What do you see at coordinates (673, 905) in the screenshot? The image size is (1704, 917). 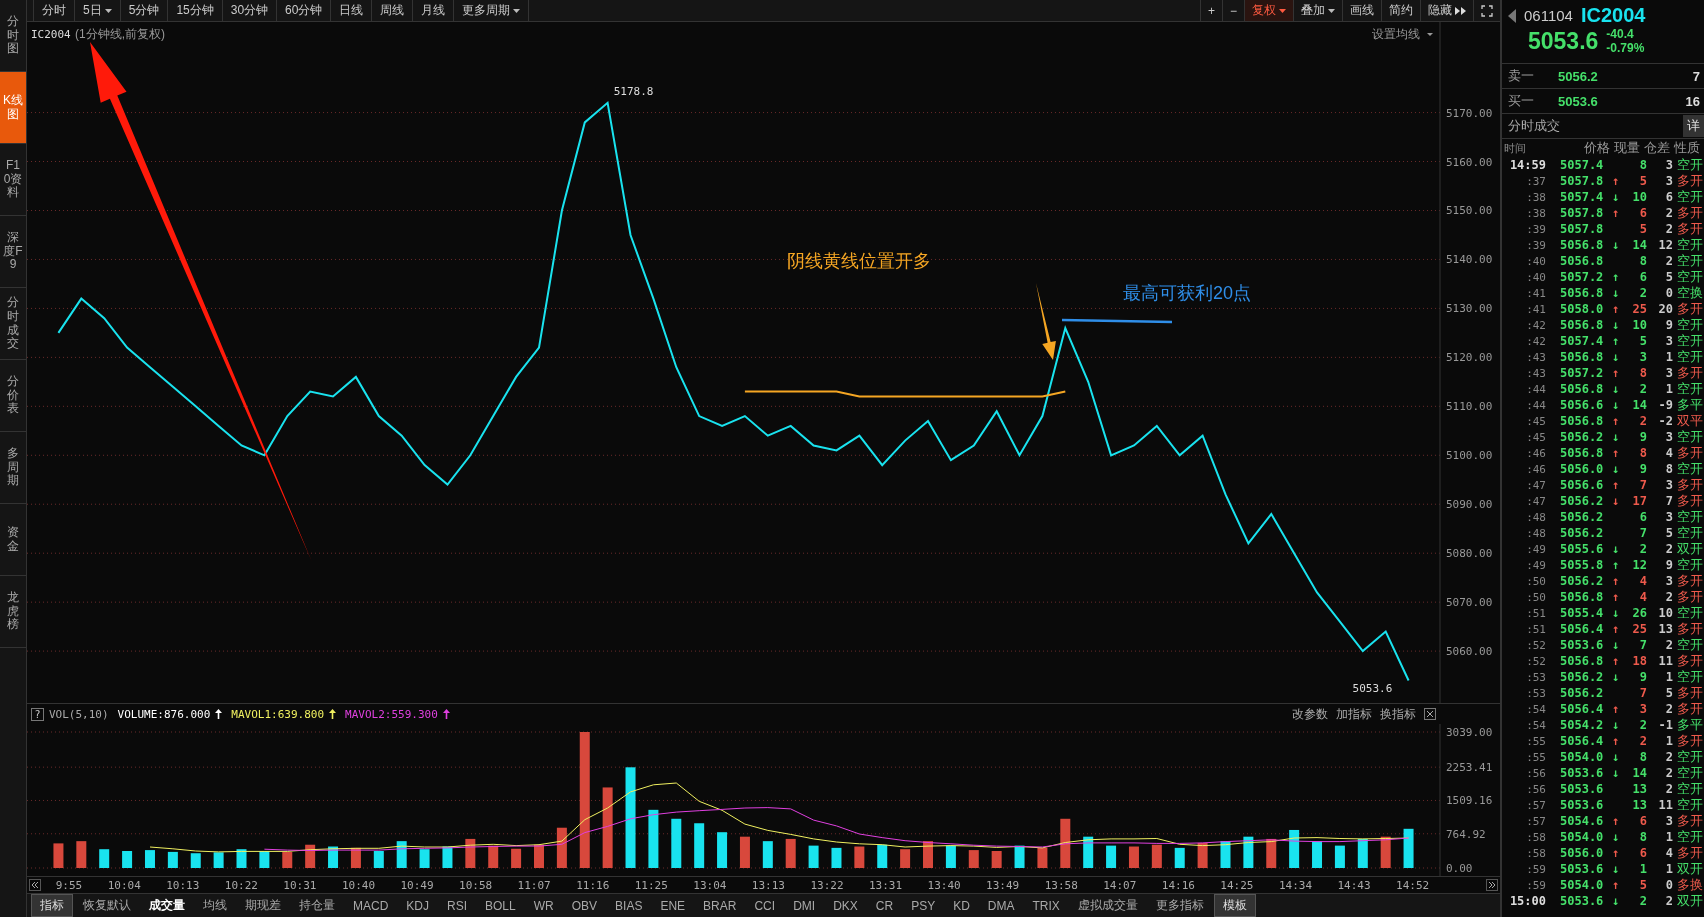 I see `indicator-tab: ENE` at bounding box center [673, 905].